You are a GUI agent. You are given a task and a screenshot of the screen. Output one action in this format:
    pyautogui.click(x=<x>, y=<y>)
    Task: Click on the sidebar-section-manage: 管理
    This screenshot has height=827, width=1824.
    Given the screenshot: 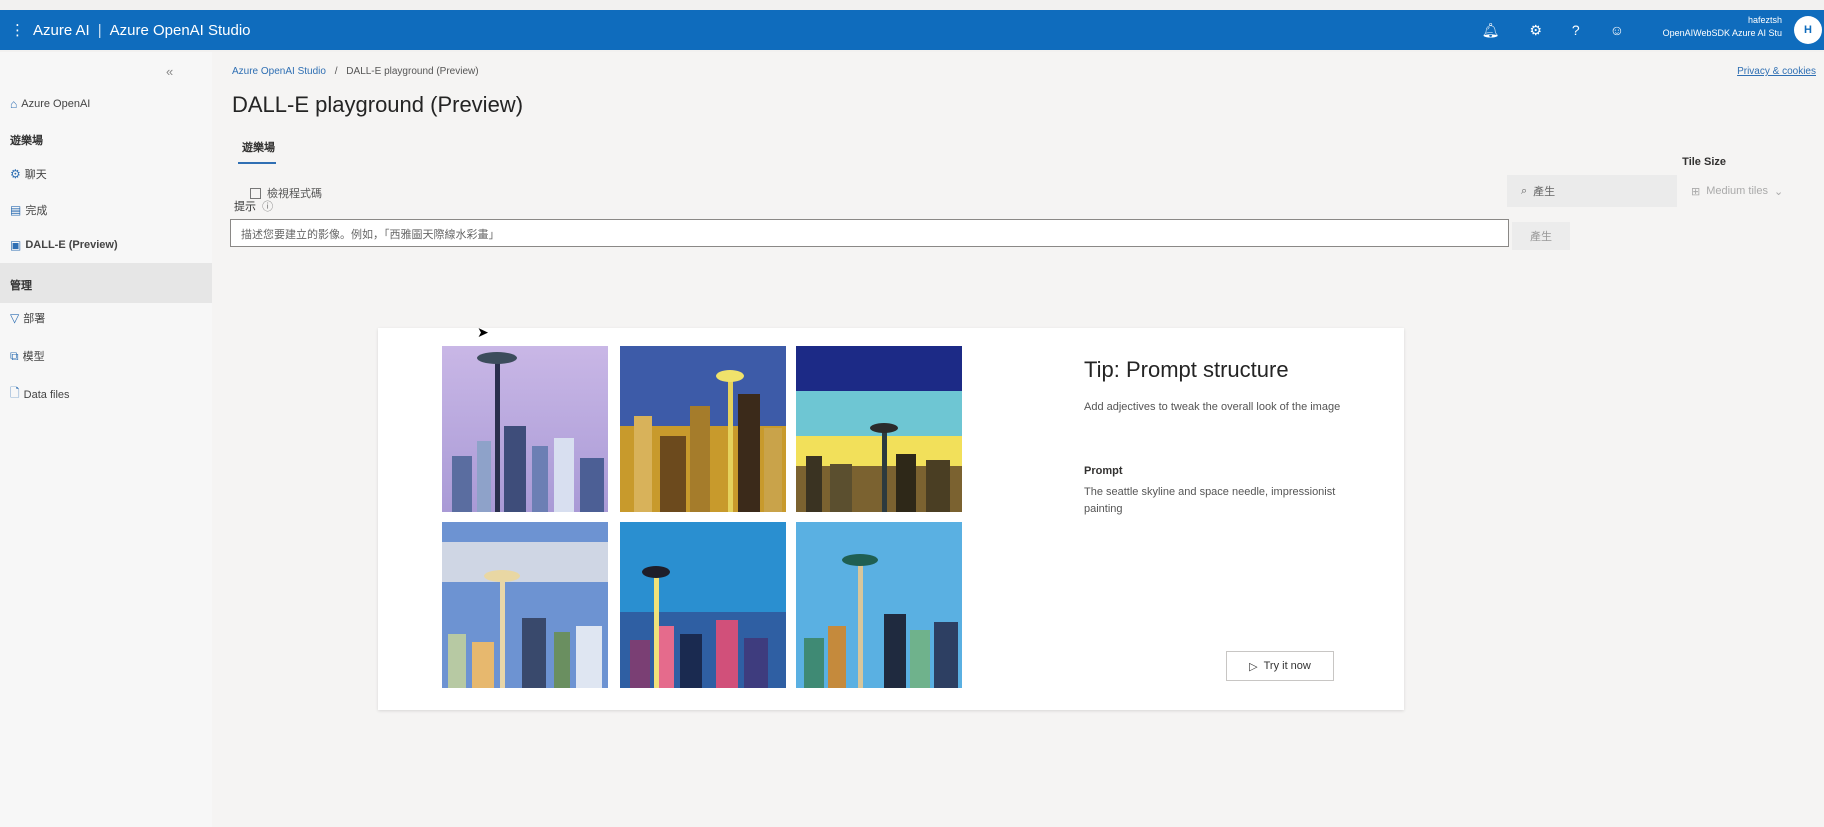 What is the action you would take?
    pyautogui.click(x=21, y=286)
    